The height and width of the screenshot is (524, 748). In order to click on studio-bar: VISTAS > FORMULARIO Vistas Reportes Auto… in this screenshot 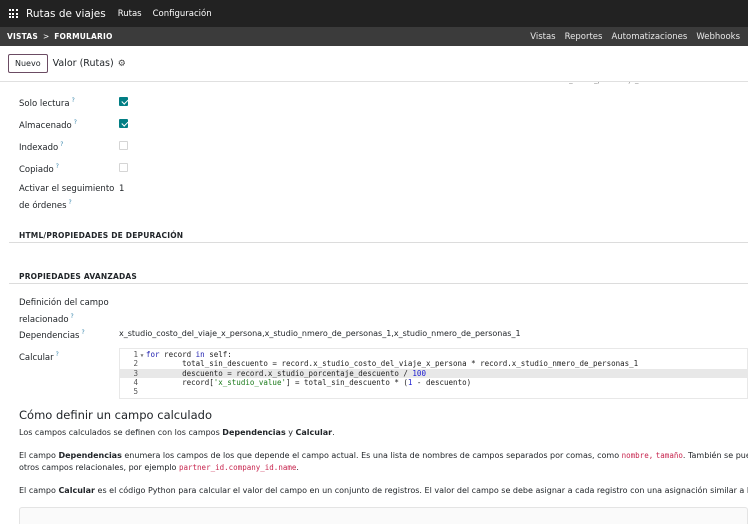, I will do `click(374, 36)`.